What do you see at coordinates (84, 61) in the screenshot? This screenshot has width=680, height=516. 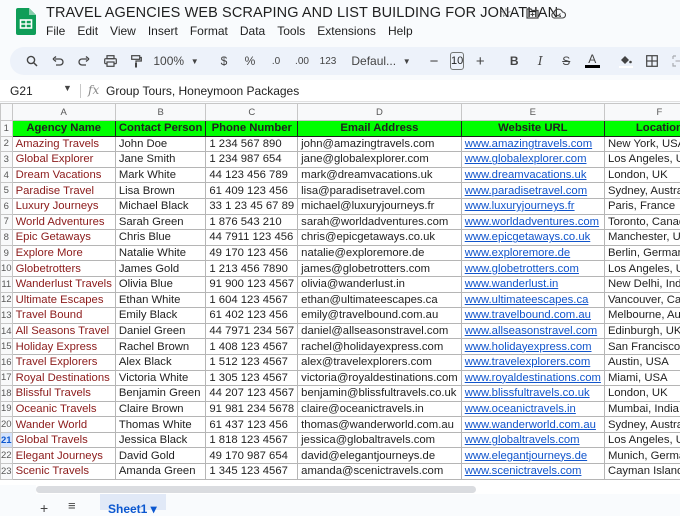 I see `redo-icon` at bounding box center [84, 61].